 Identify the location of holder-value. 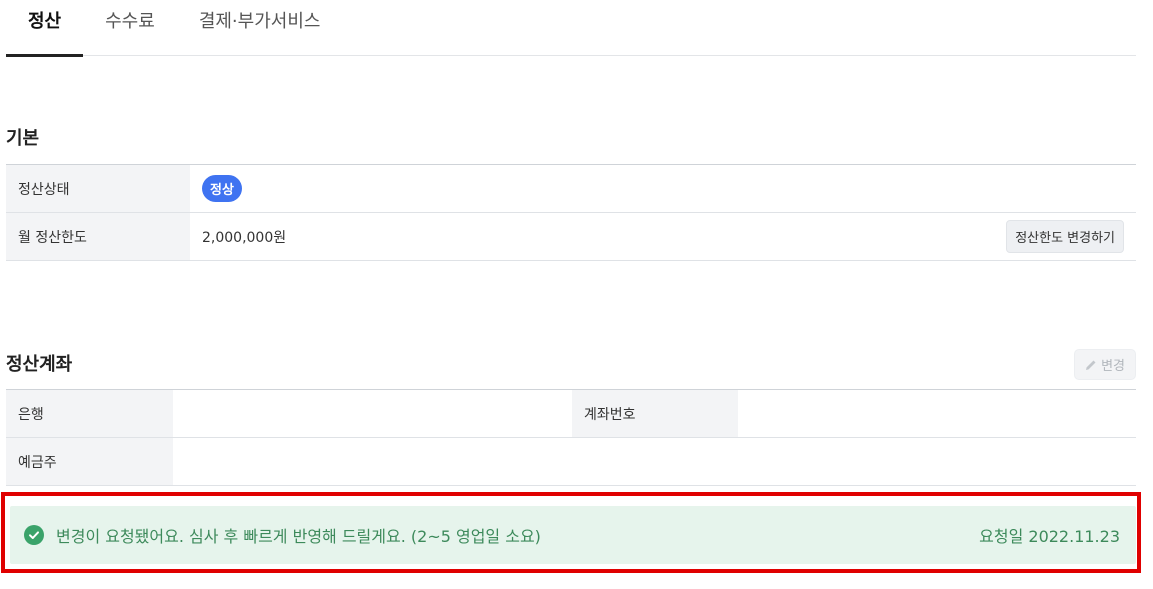
(654, 461).